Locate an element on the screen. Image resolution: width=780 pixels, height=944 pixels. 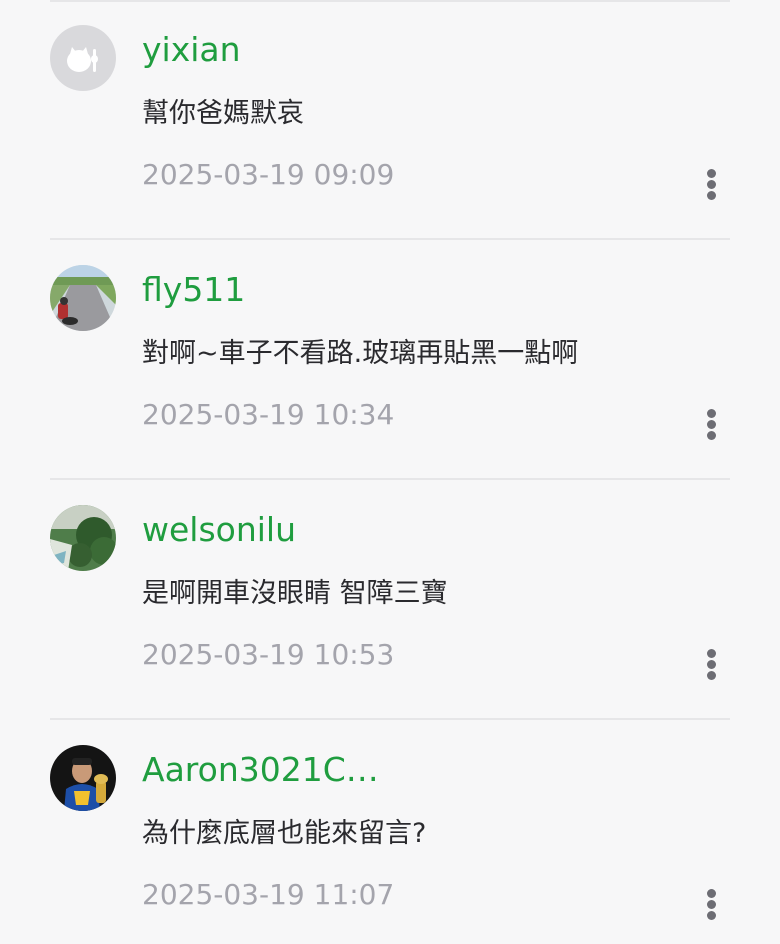
comment-timestamp: 2025-03-19 09:09 is located at coordinates (268, 174).